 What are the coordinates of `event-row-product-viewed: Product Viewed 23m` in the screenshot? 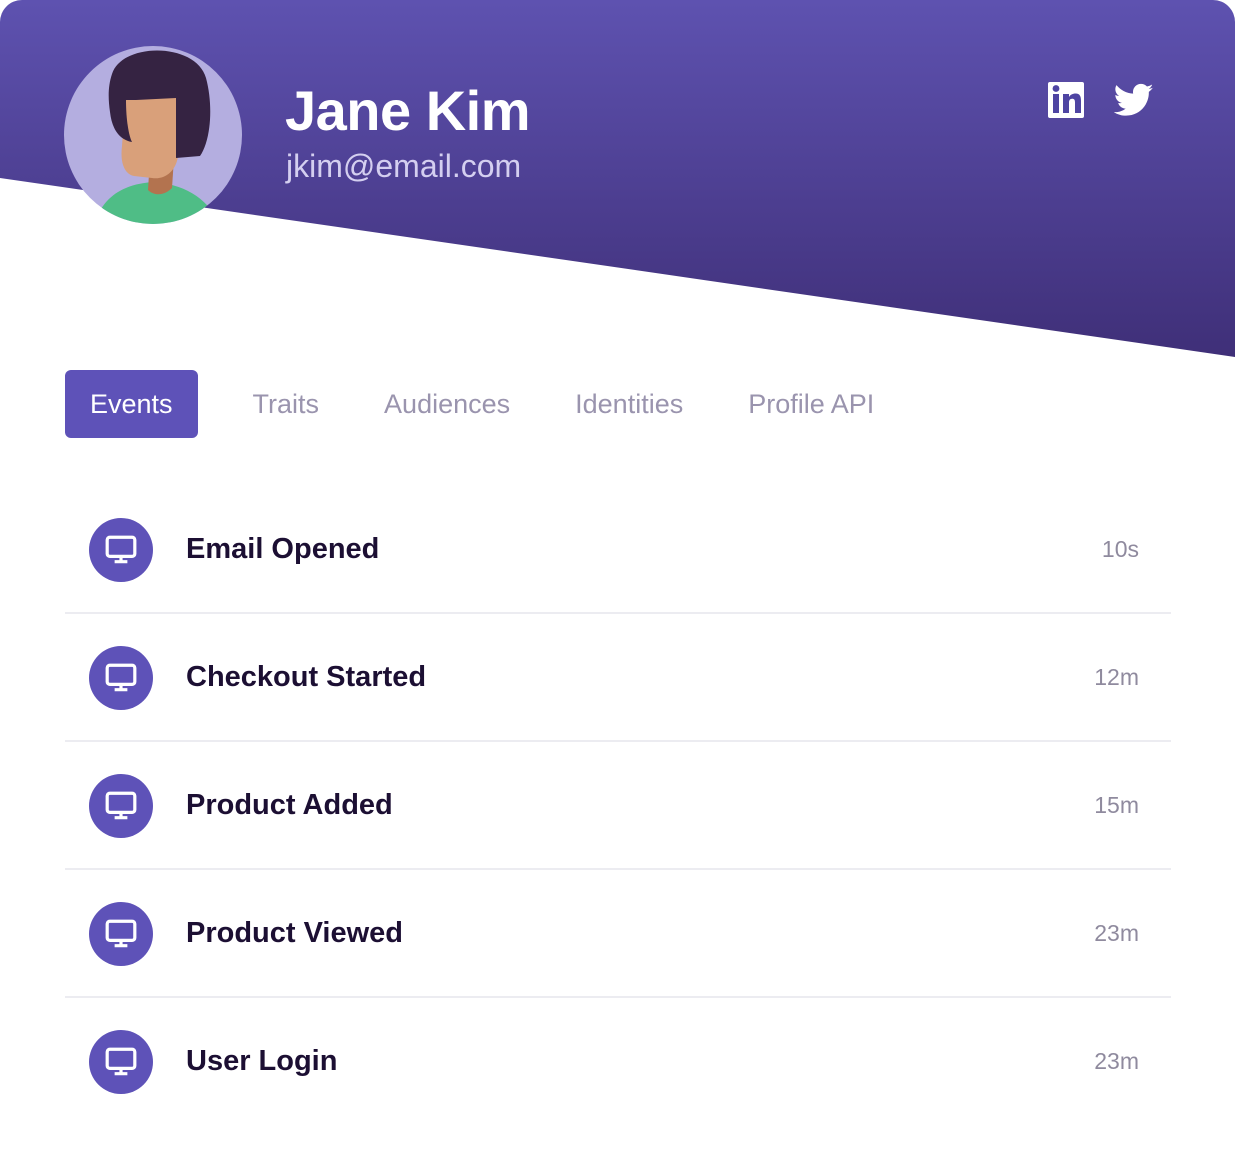 It's located at (618, 934).